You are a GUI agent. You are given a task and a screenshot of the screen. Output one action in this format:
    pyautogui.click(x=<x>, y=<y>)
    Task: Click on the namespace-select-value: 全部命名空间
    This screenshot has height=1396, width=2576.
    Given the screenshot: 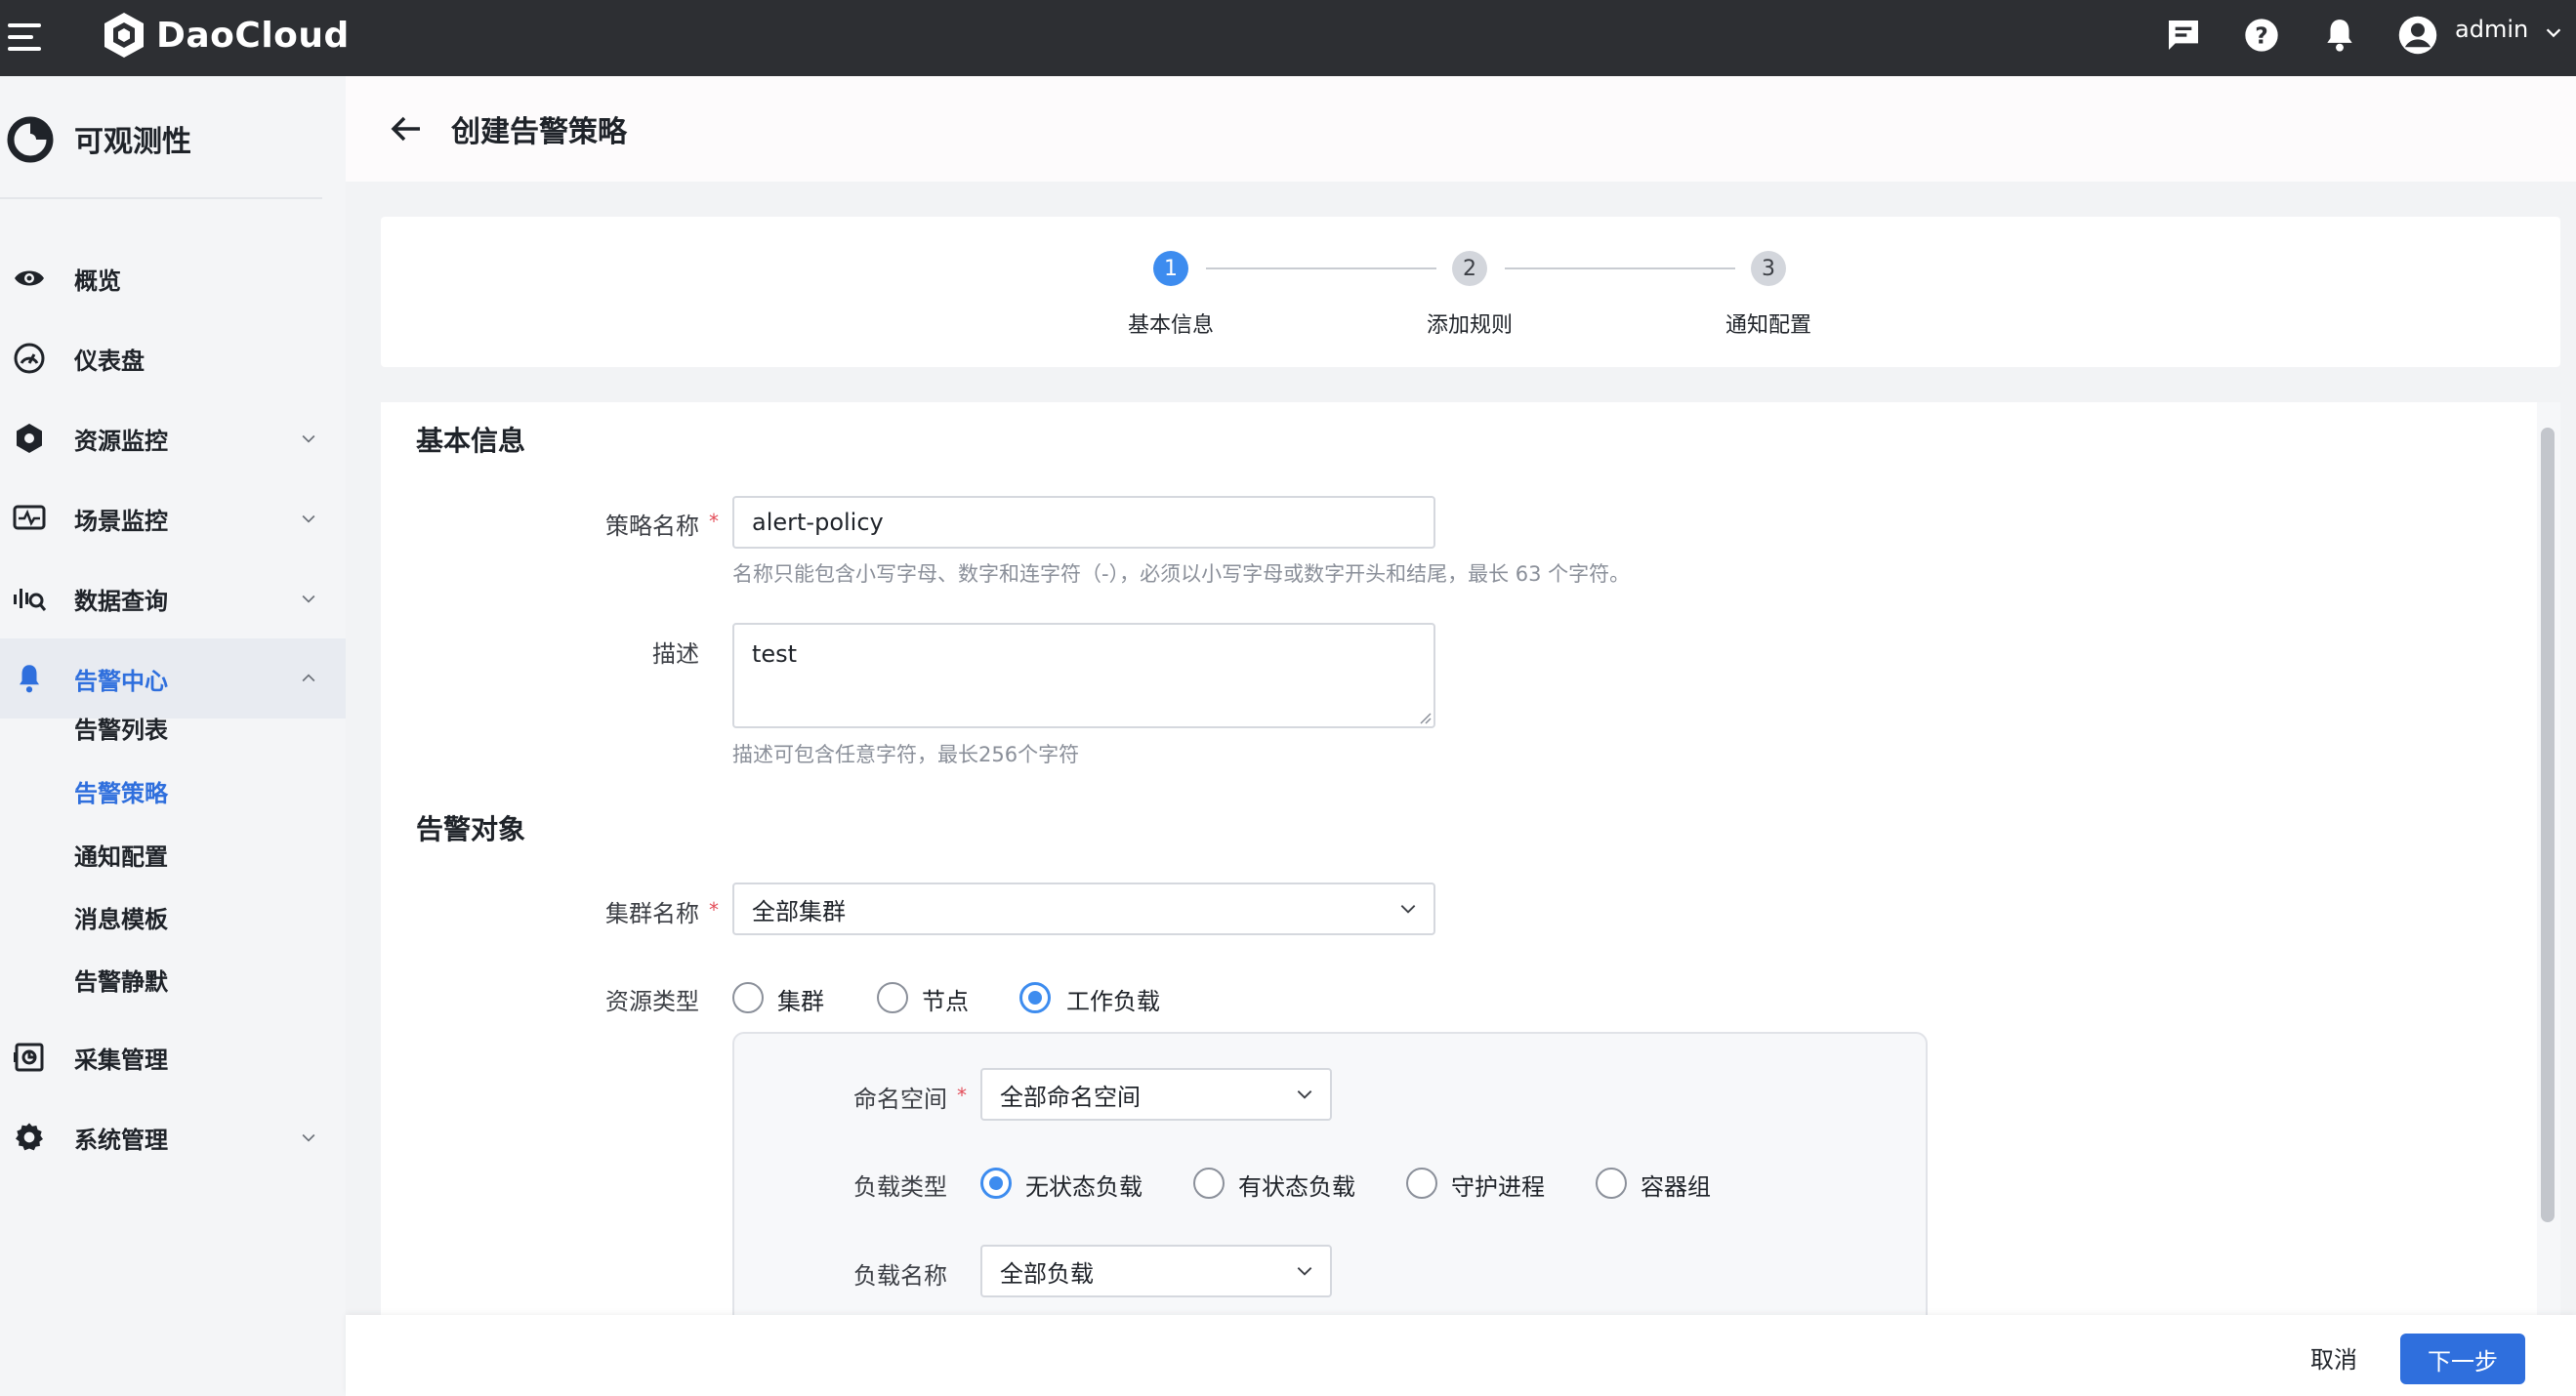 What is the action you would take?
    pyautogui.click(x=1070, y=1097)
    